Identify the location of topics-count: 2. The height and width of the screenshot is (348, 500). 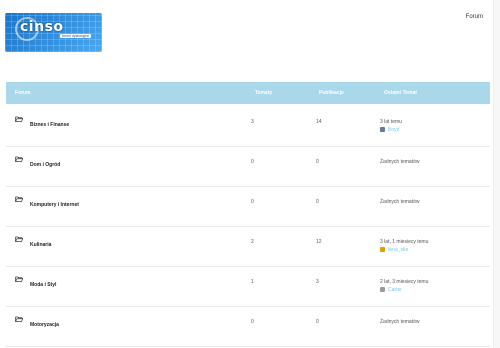
(252, 242).